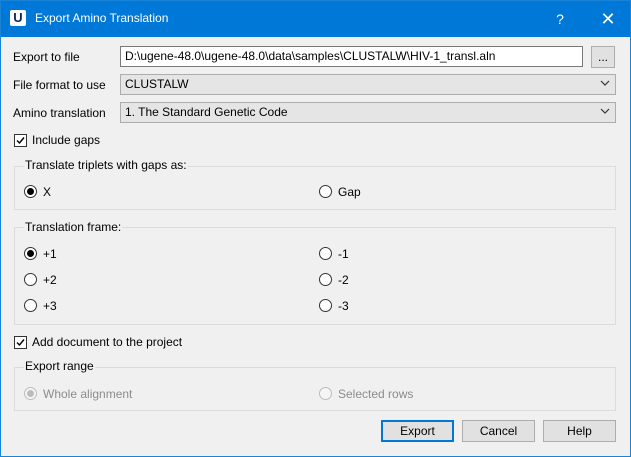  I want to click on frame-plus3-radio, so click(30, 305).